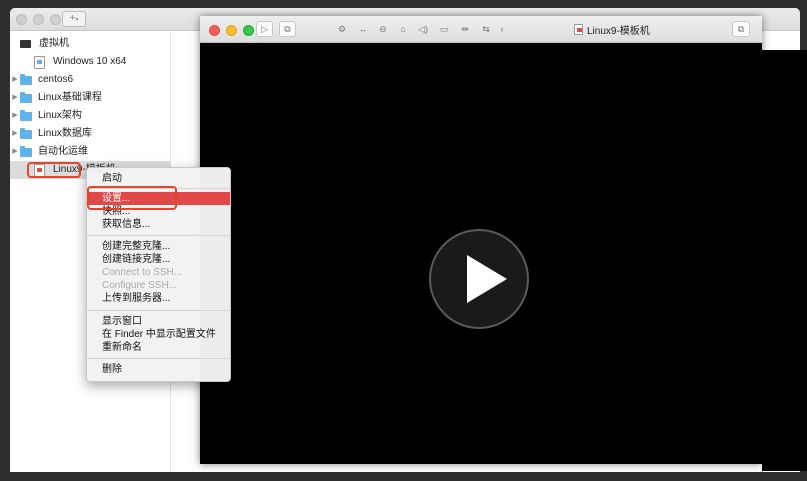  I want to click on sidebar-item-linux-db: ▶ Linux数据库, so click(90, 134).